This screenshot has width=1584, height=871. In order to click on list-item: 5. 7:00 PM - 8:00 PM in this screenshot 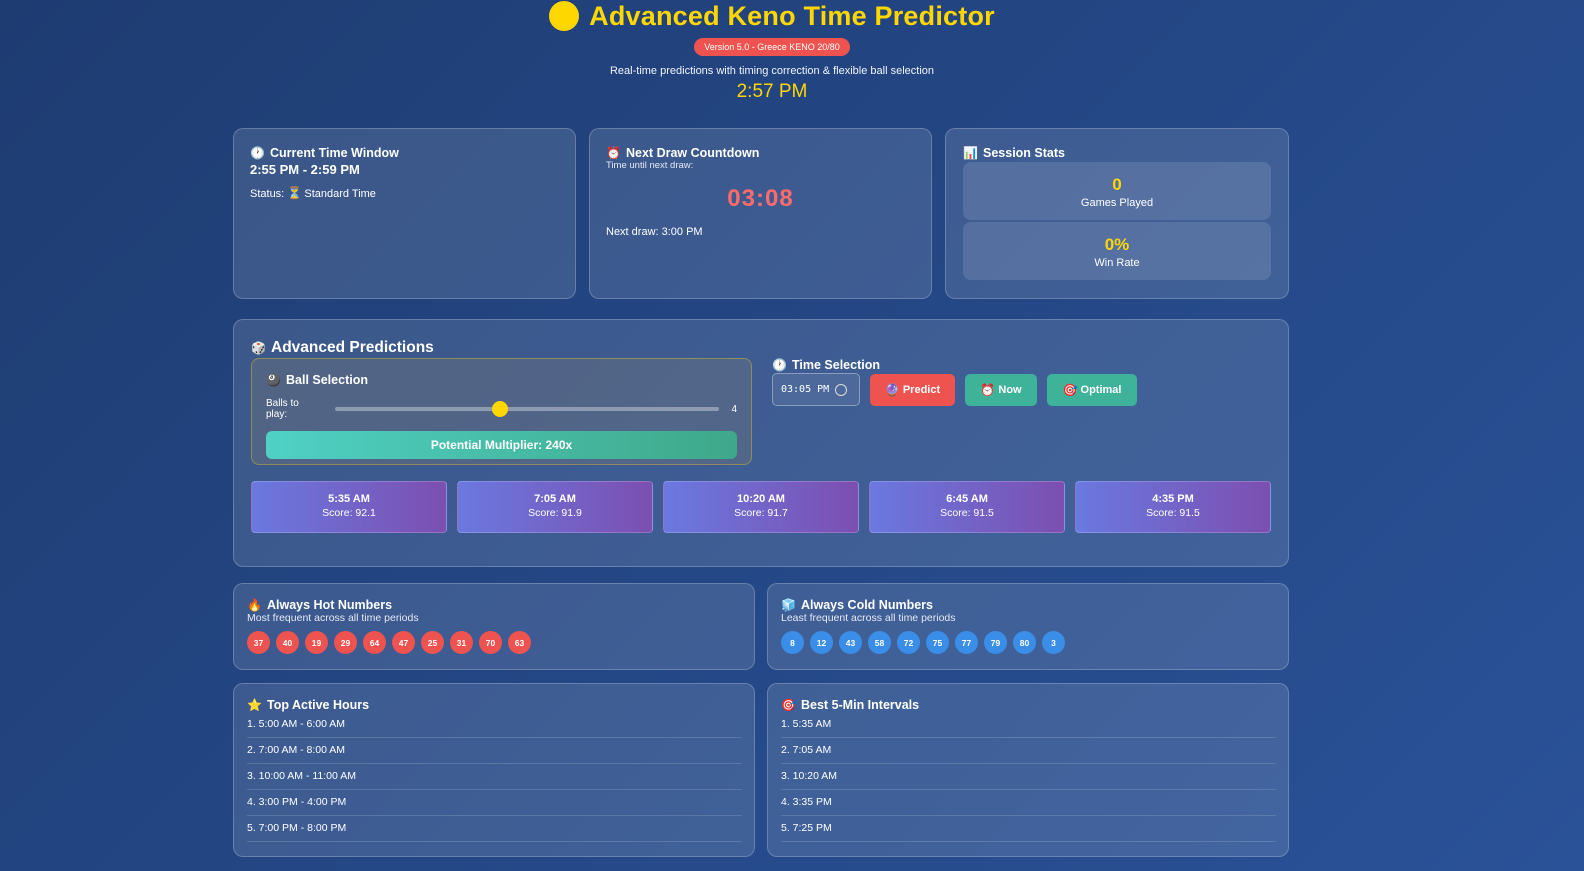, I will do `click(494, 829)`.